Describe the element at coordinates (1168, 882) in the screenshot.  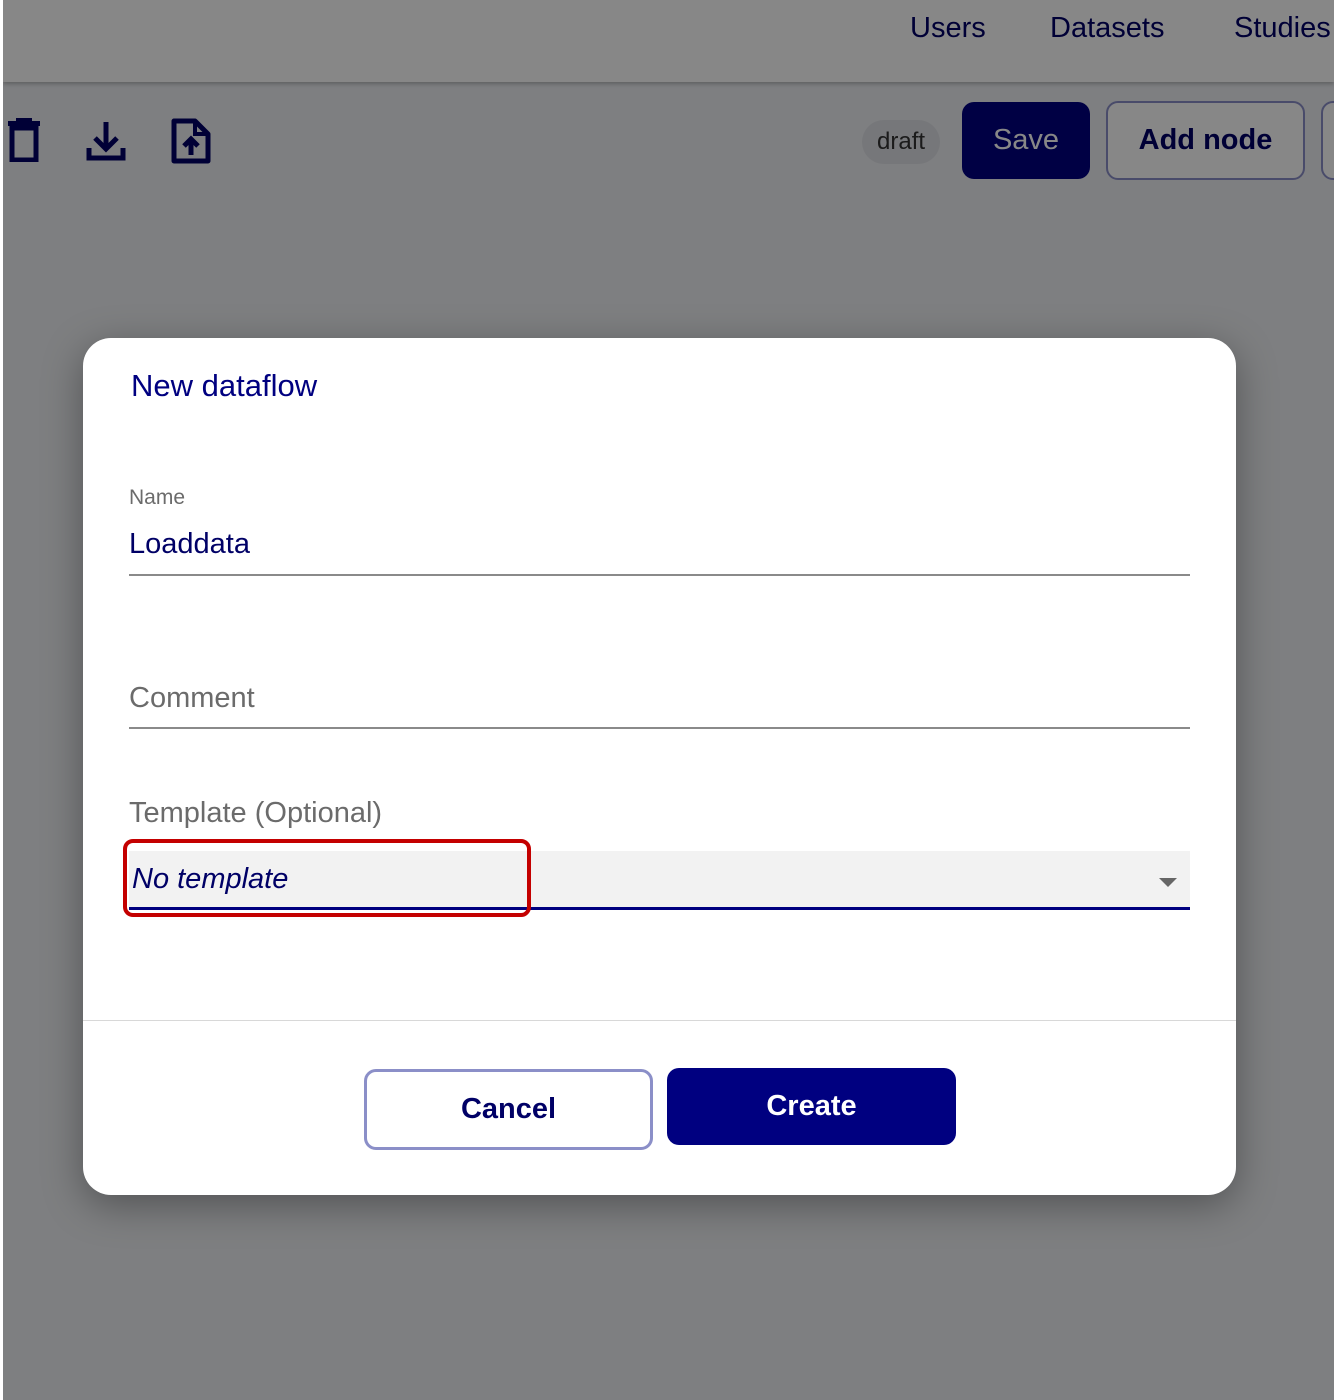
I see `dropdown-arrow-icon` at that location.